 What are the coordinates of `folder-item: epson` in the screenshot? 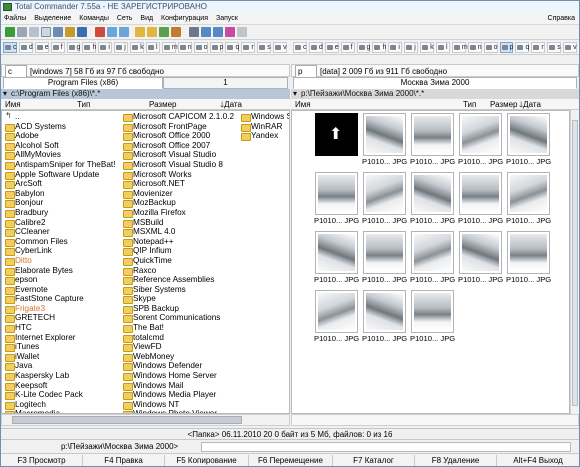 It's located at (62, 280).